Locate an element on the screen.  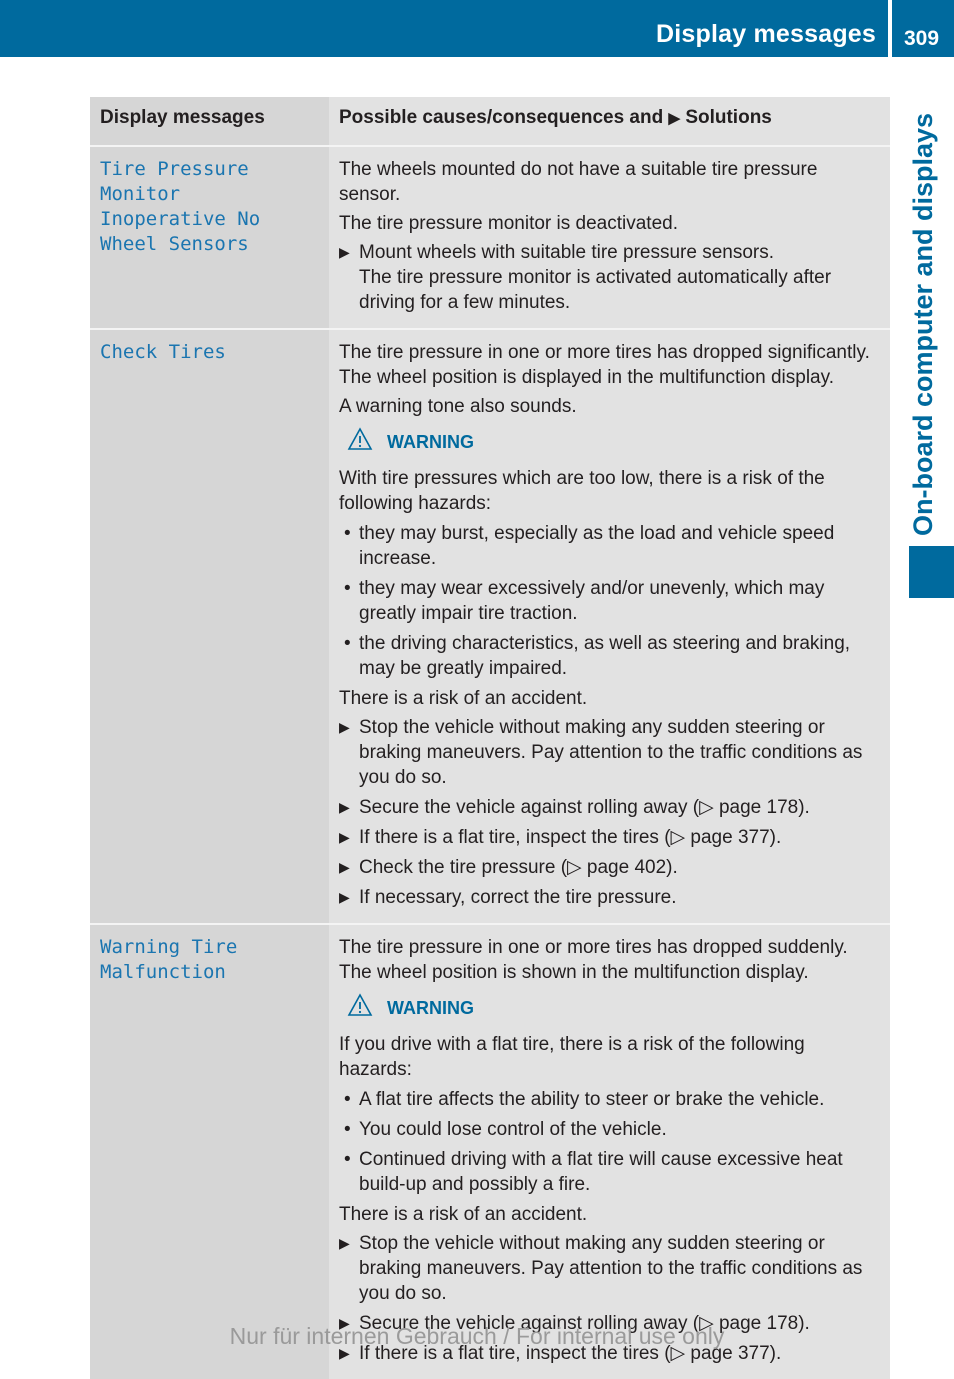
header-causes-label: Possible causes/consequences and is located at coordinates (501, 117).